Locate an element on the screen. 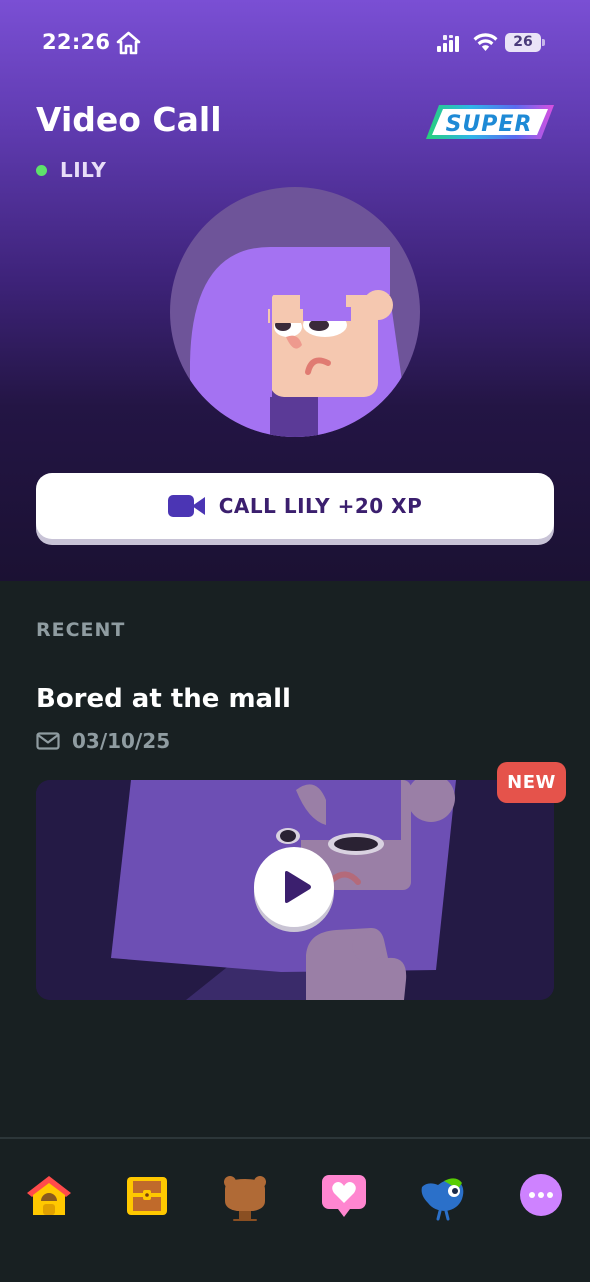  signal-icon is located at coordinates (448, 43).